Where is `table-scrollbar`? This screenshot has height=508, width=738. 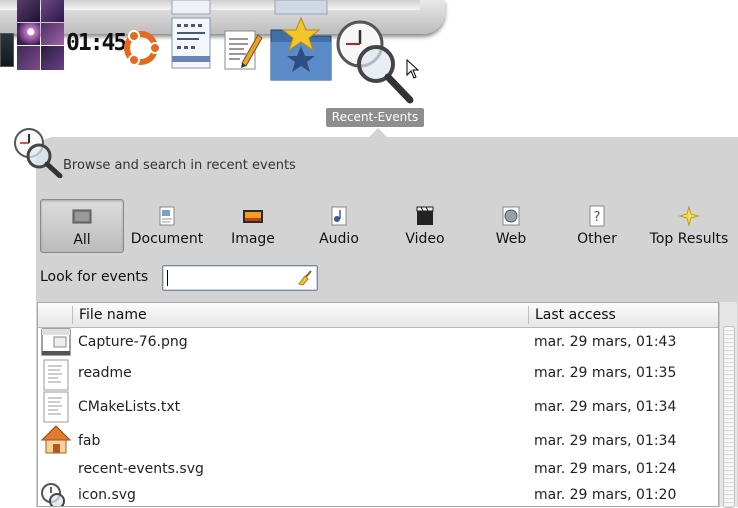
table-scrollbar is located at coordinates (728, 405).